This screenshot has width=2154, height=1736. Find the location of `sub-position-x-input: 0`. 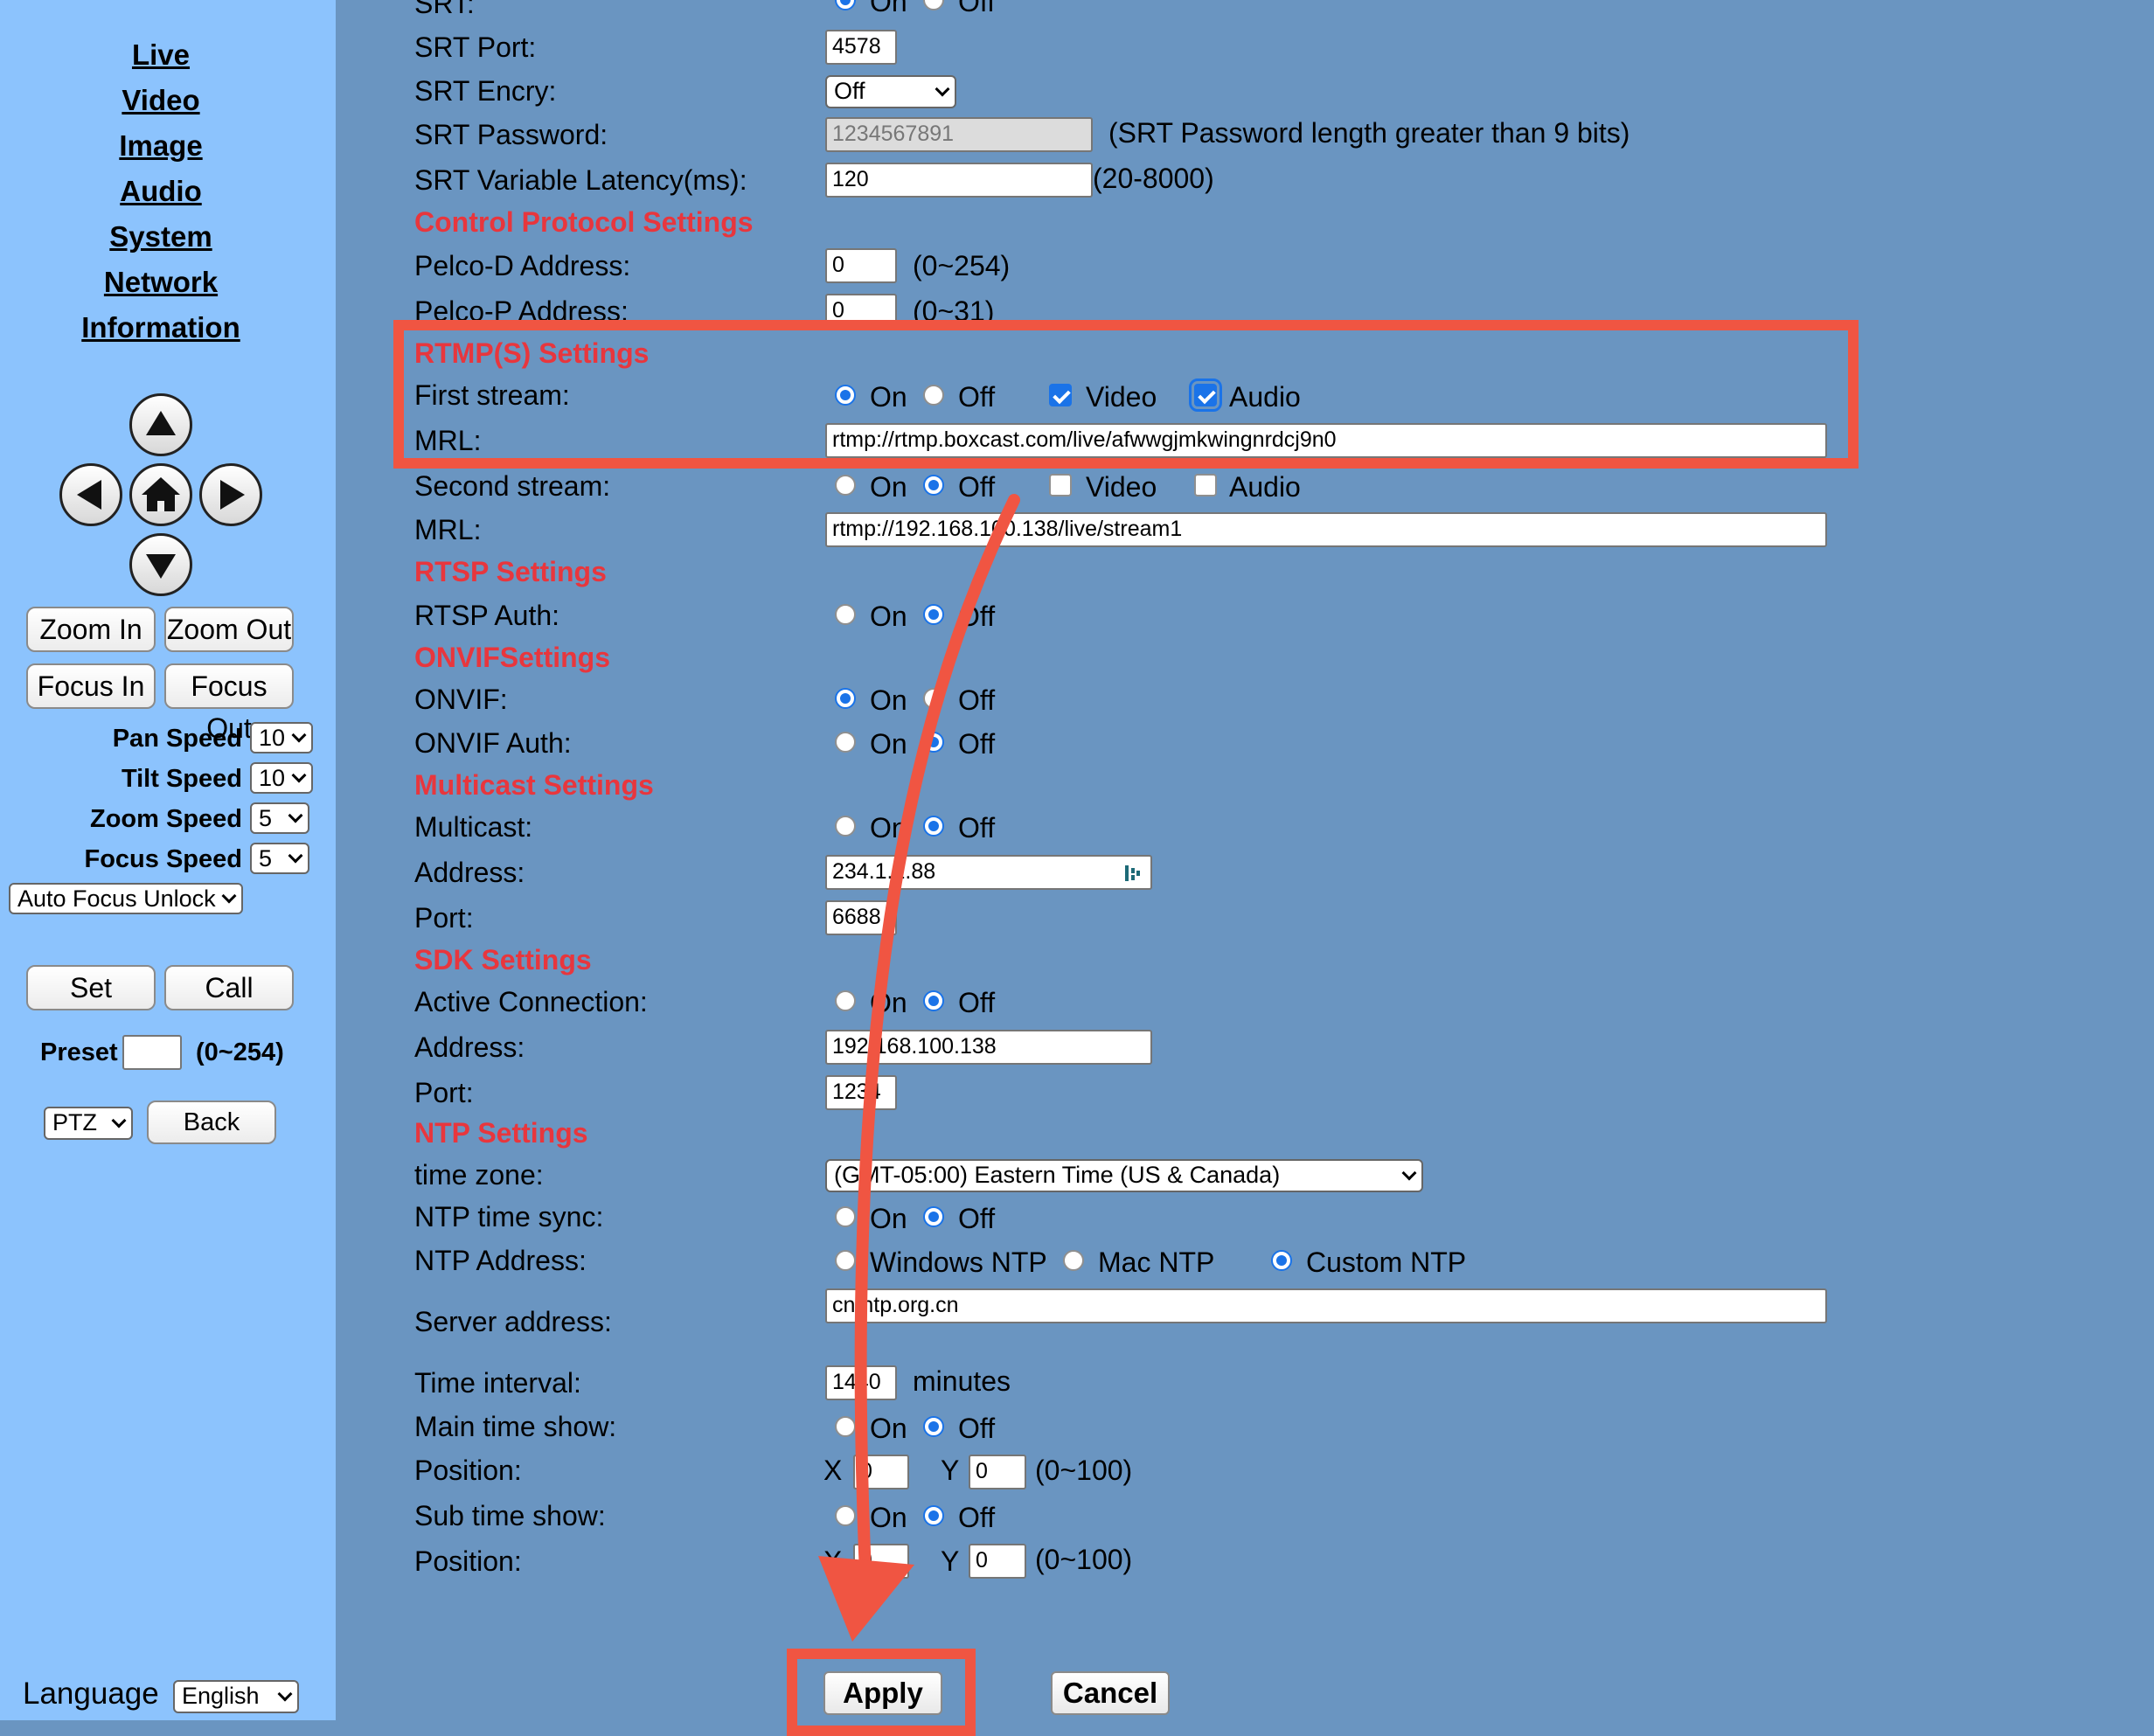

sub-position-x-input: 0 is located at coordinates (881, 1561).